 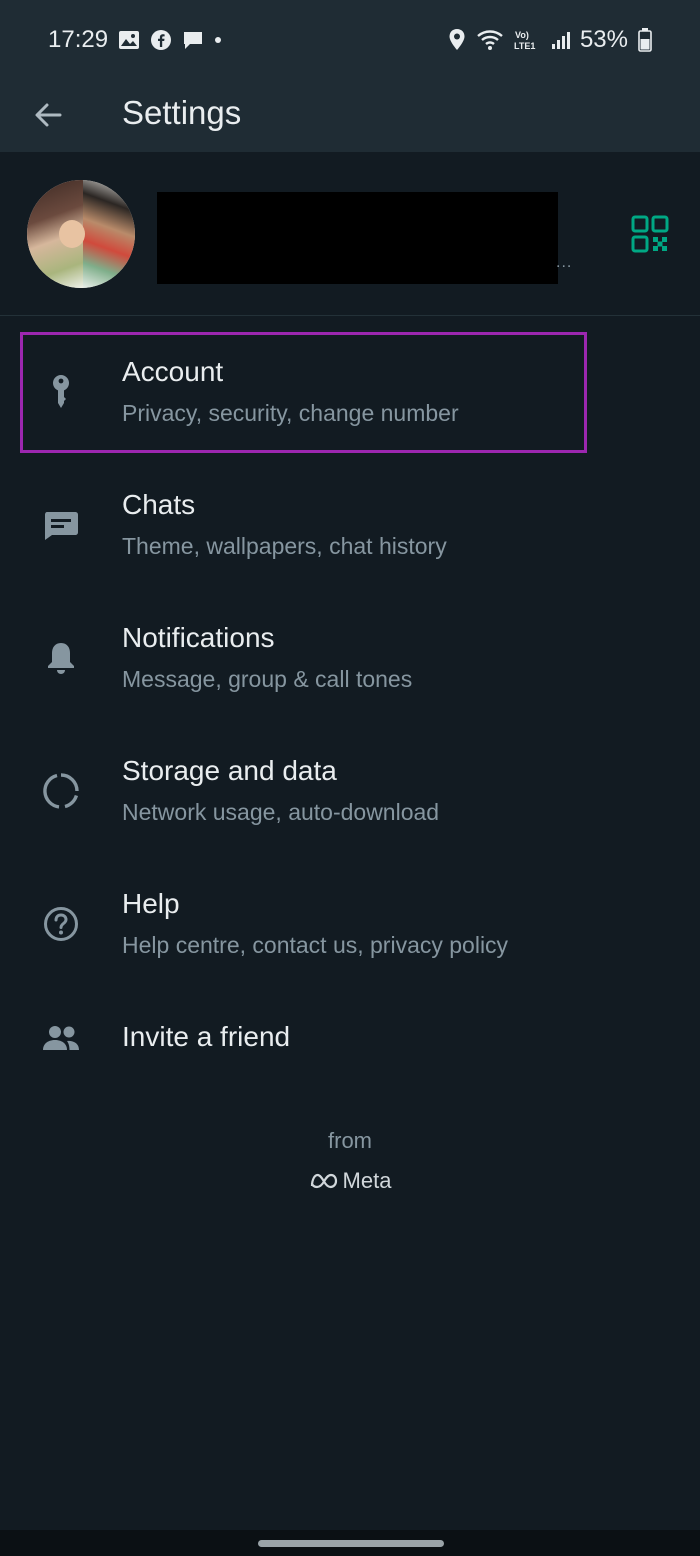 I want to click on dot-icon, so click(x=218, y=40).